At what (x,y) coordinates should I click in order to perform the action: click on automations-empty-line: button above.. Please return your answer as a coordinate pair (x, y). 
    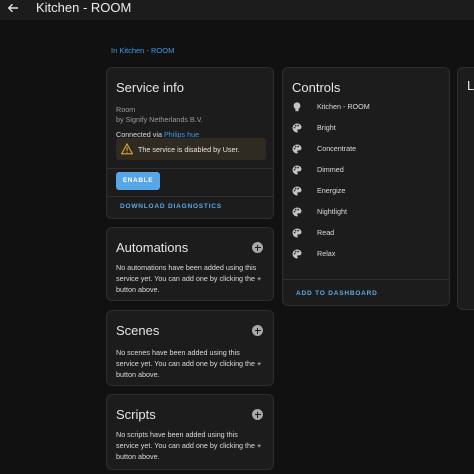
    Looking at the image, I should click on (138, 289).